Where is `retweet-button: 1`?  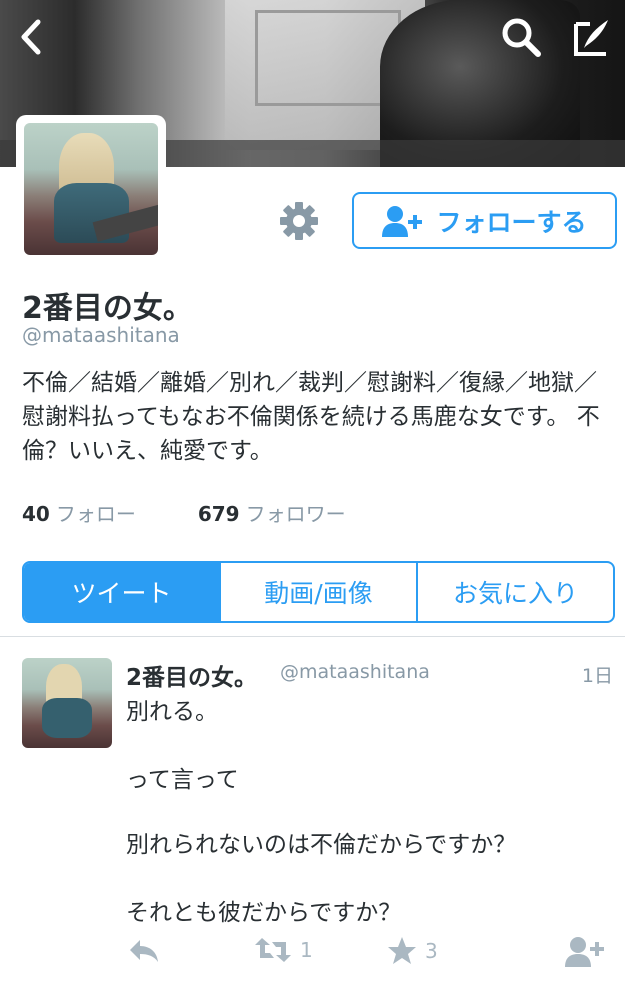
retweet-button: 1 is located at coordinates (283, 950).